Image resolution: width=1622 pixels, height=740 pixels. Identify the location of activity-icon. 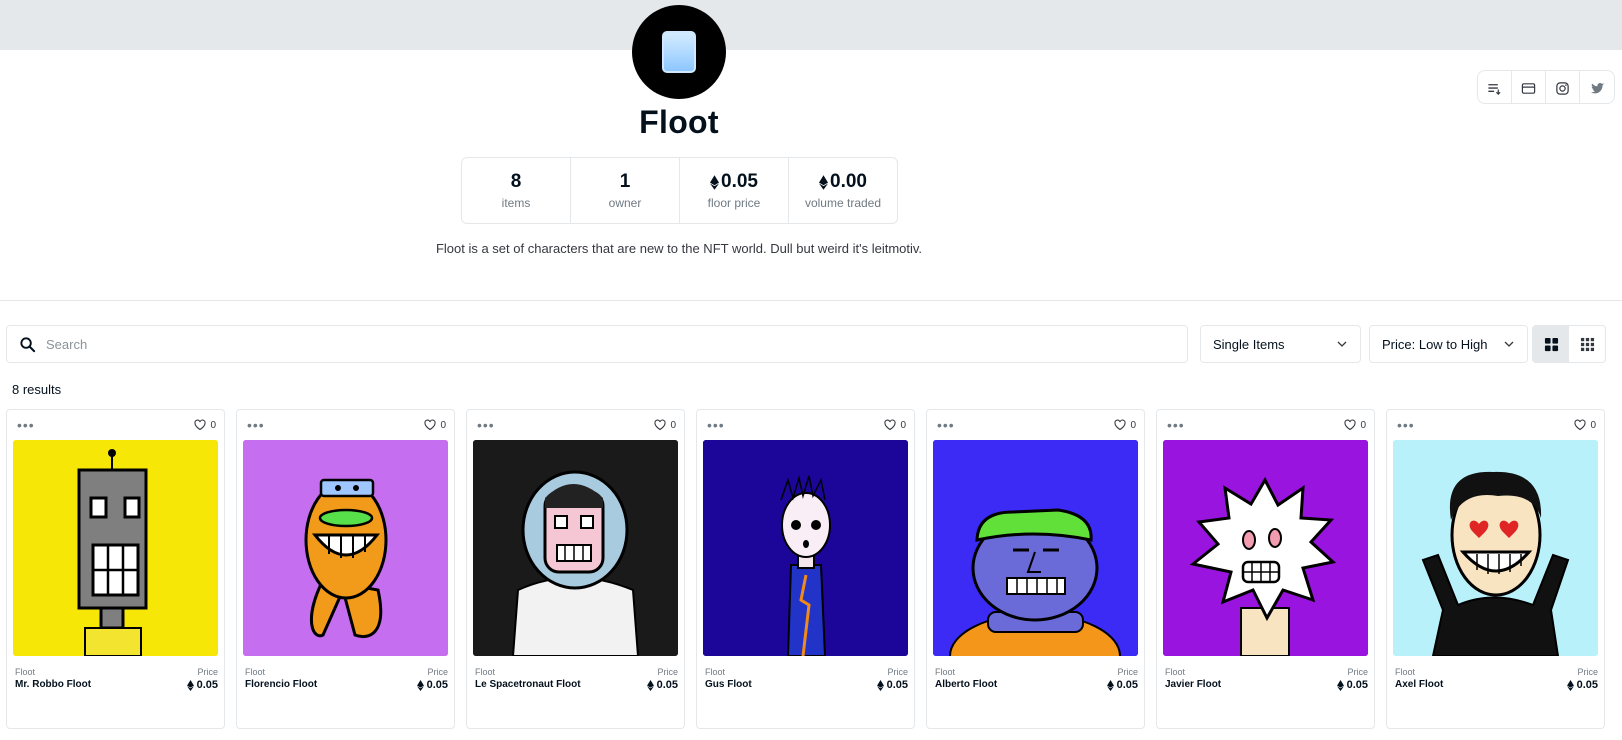
(1494, 89).